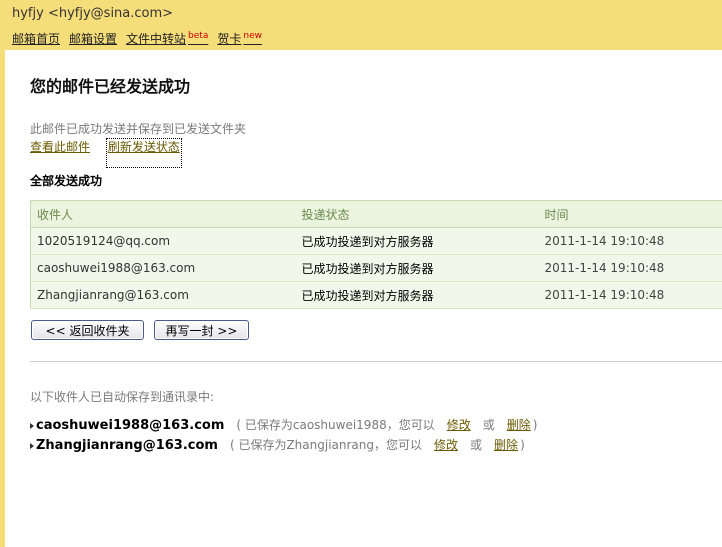 Image resolution: width=722 pixels, height=547 pixels. What do you see at coordinates (110, 86) in the screenshot?
I see `page-title: 您的邮件已经发送成功` at bounding box center [110, 86].